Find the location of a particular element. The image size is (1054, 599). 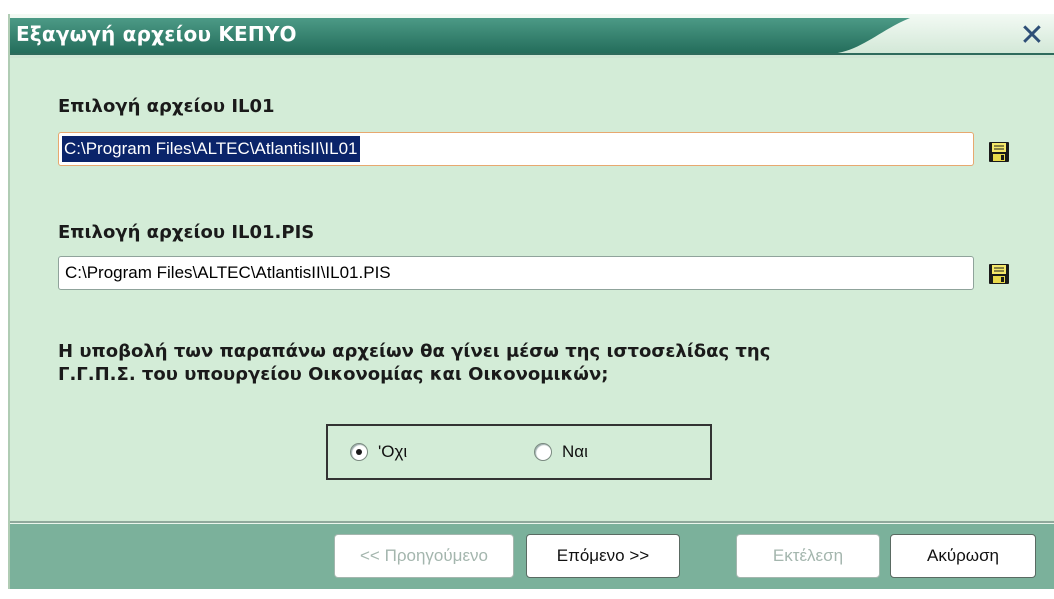

cancel-button: Ακύρωση is located at coordinates (963, 556).